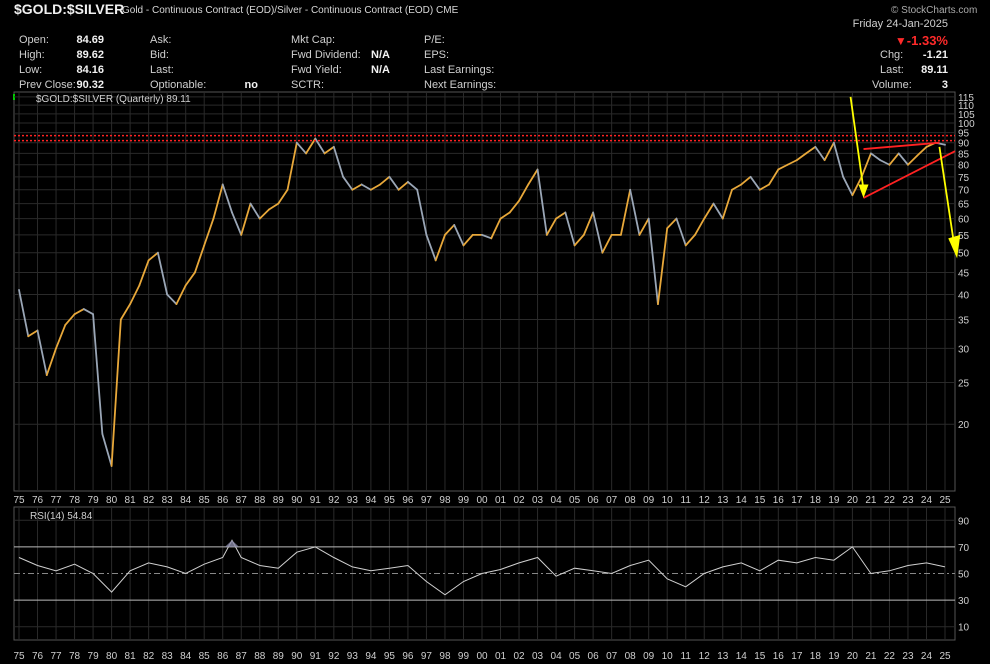 This screenshot has height=664, width=990. I want to click on y-tick-label: 30, so click(964, 349).